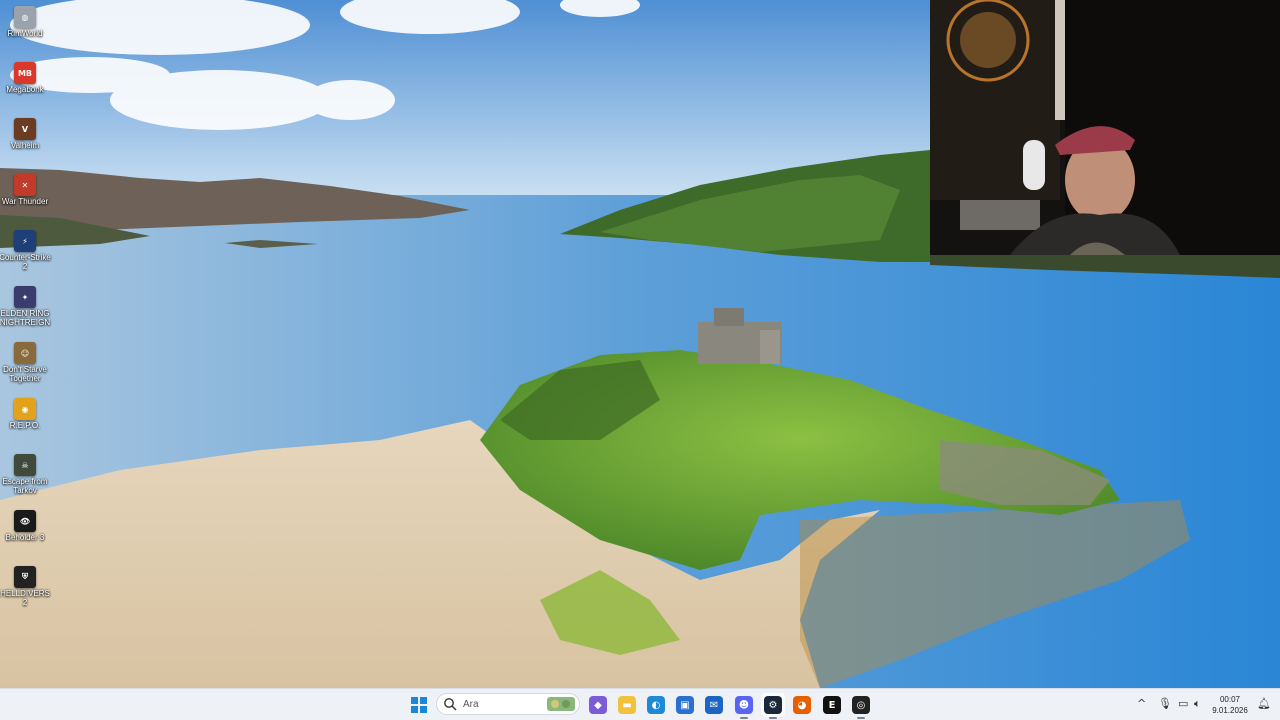 This screenshot has width=1280, height=720. I want to click on desktop-shortcut: ◉ R.E.P.O., so click(25, 414).